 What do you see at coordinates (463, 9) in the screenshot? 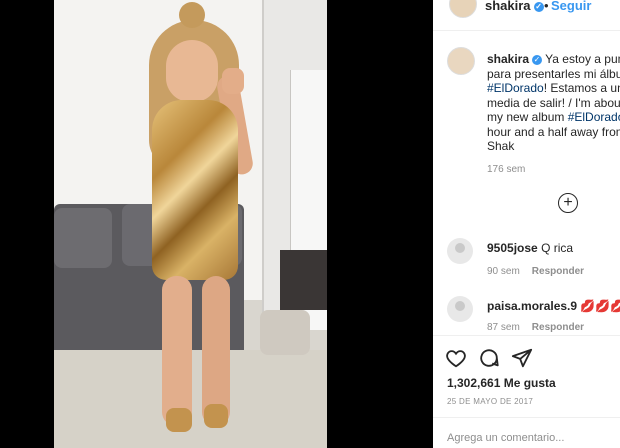
I see `author-avatar` at bounding box center [463, 9].